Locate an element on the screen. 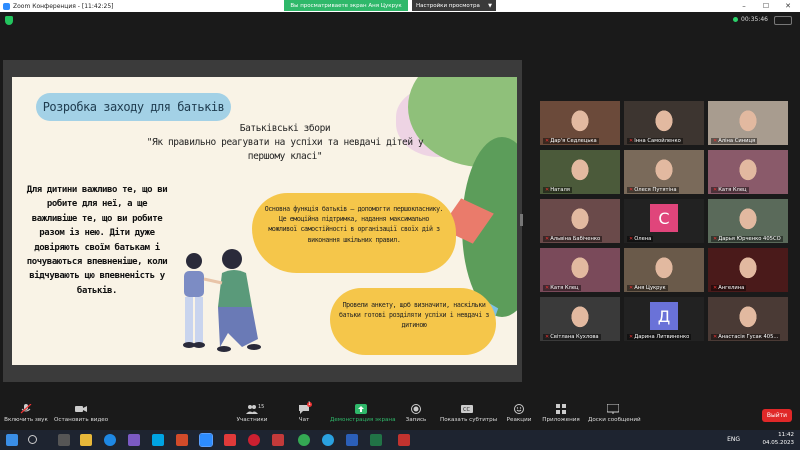 The height and width of the screenshot is (450, 800). panel-resize-handle is located at coordinates (521, 220).